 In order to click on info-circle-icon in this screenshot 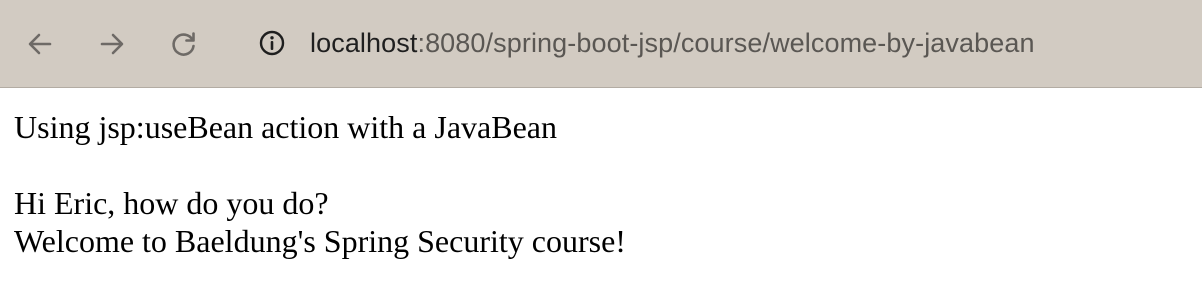, I will do `click(272, 43)`.